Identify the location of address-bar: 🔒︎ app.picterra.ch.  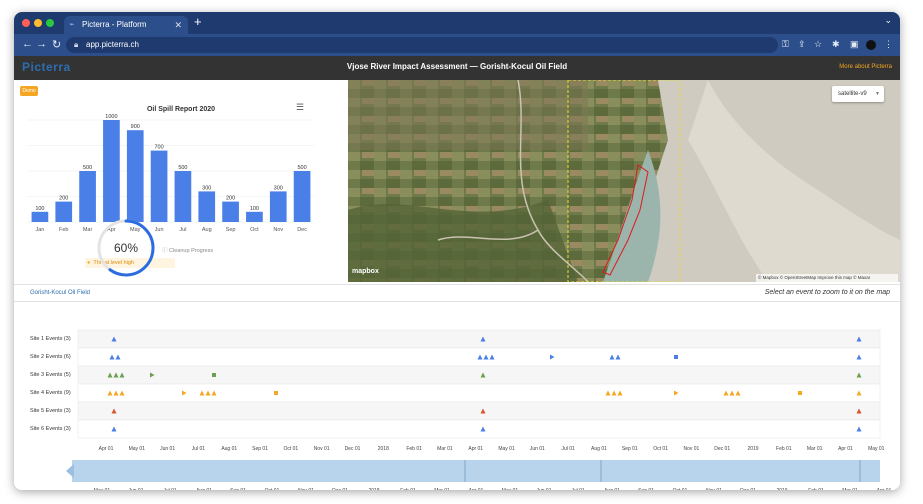
(422, 45).